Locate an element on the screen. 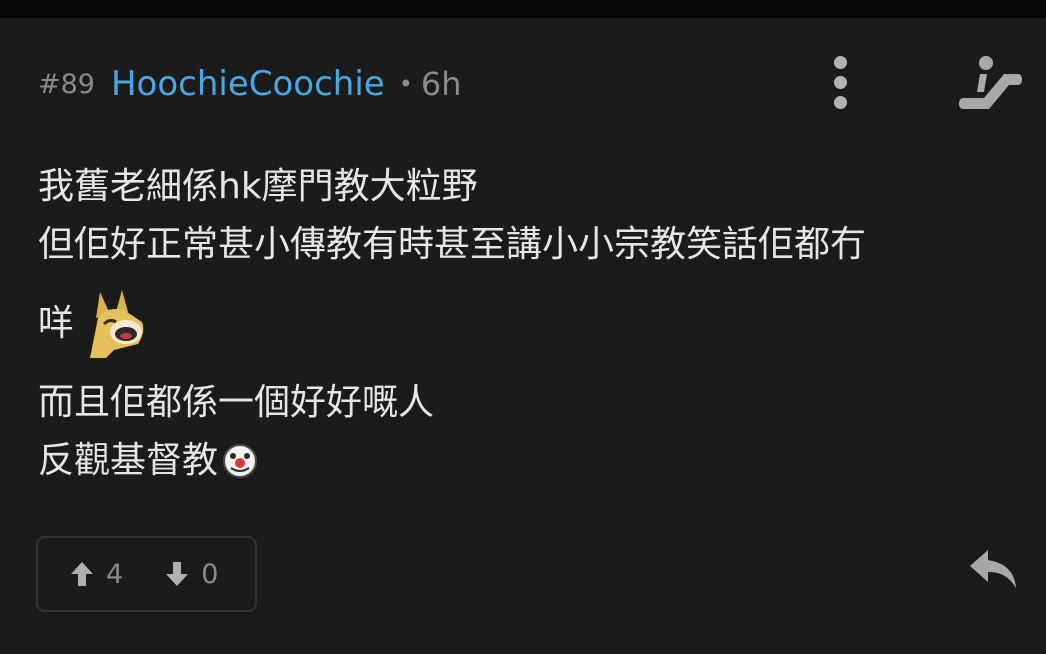  arrow-up-icon is located at coordinates (82, 574).